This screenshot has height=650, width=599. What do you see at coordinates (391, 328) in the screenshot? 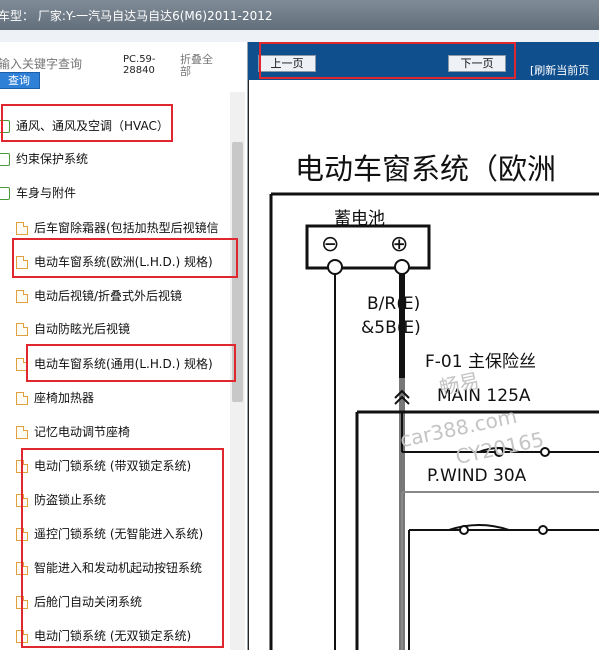
I see `wire-label-2: &5B(E)` at bounding box center [391, 328].